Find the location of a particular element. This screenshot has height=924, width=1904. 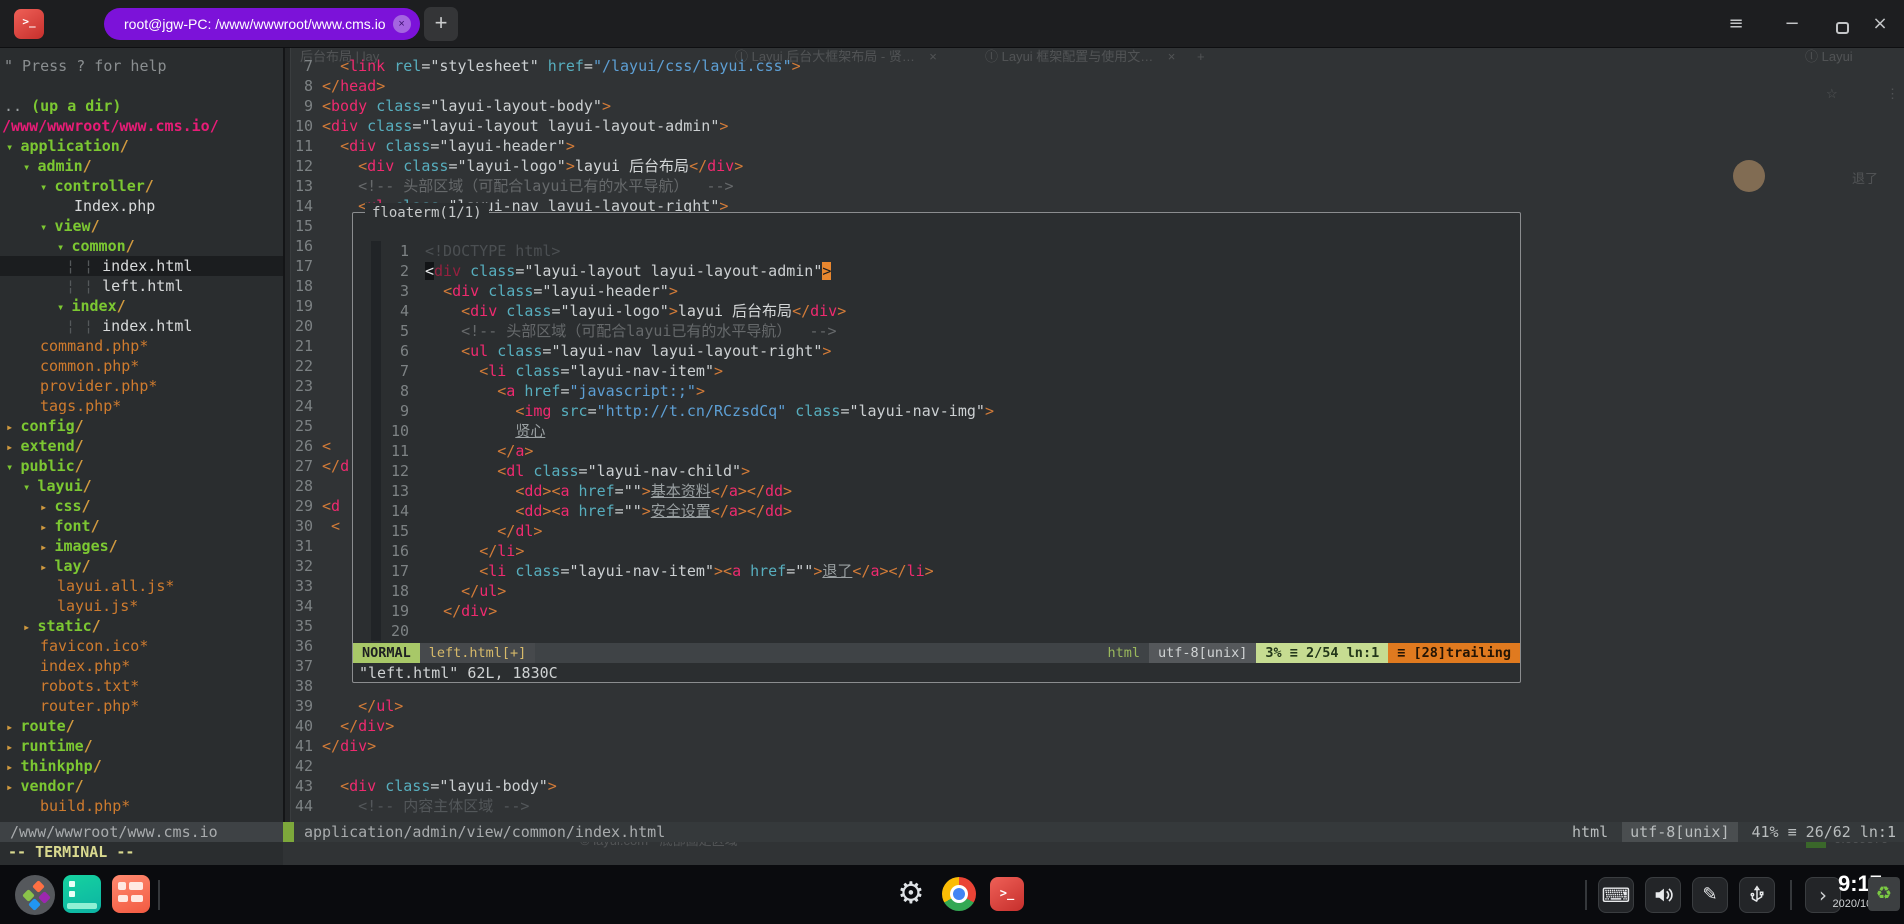

pen-input-icon: ✎ is located at coordinates (1710, 895).